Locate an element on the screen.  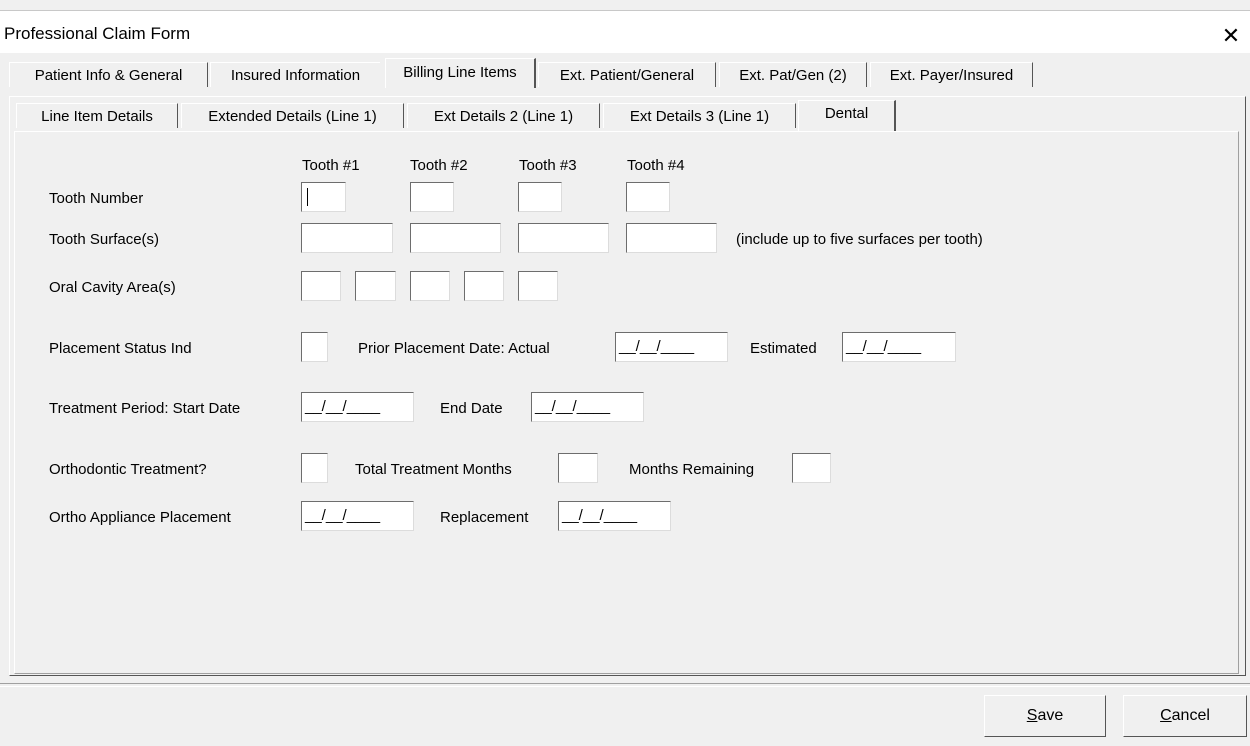
replacement-label: Replacement is located at coordinates (484, 517).